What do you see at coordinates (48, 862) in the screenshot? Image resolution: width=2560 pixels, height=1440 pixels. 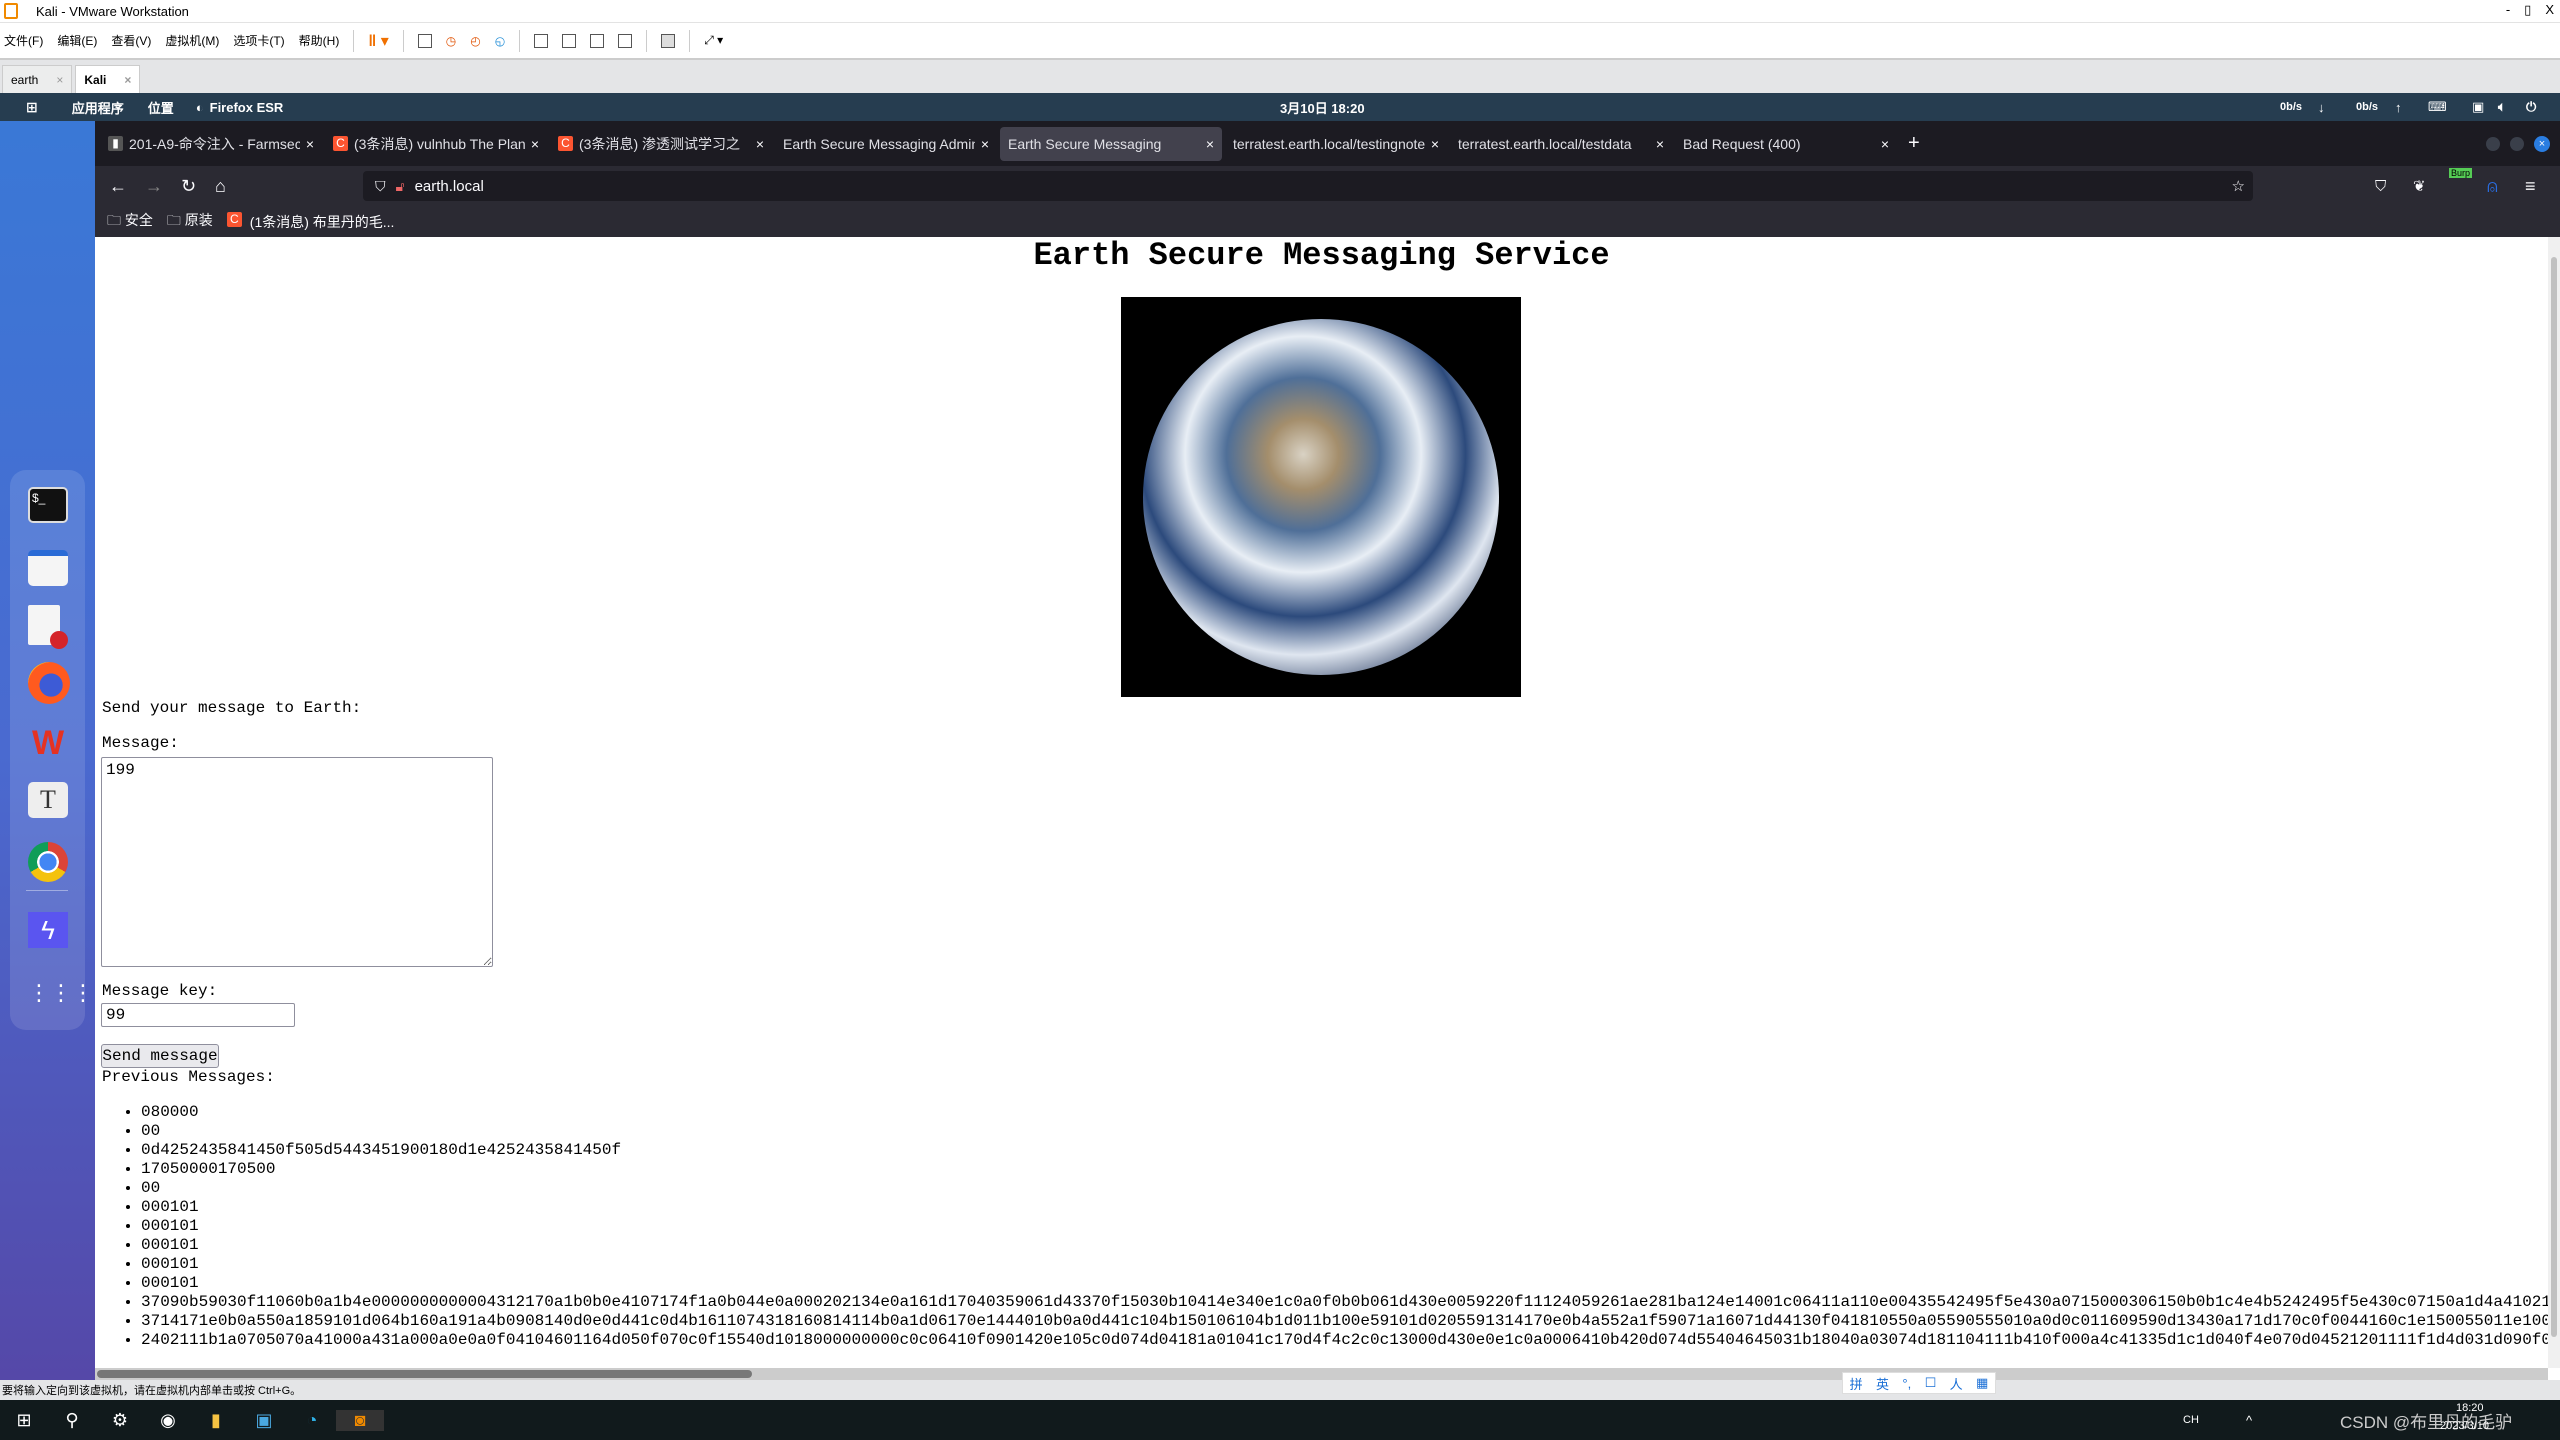 I see `chrome-icon` at bounding box center [48, 862].